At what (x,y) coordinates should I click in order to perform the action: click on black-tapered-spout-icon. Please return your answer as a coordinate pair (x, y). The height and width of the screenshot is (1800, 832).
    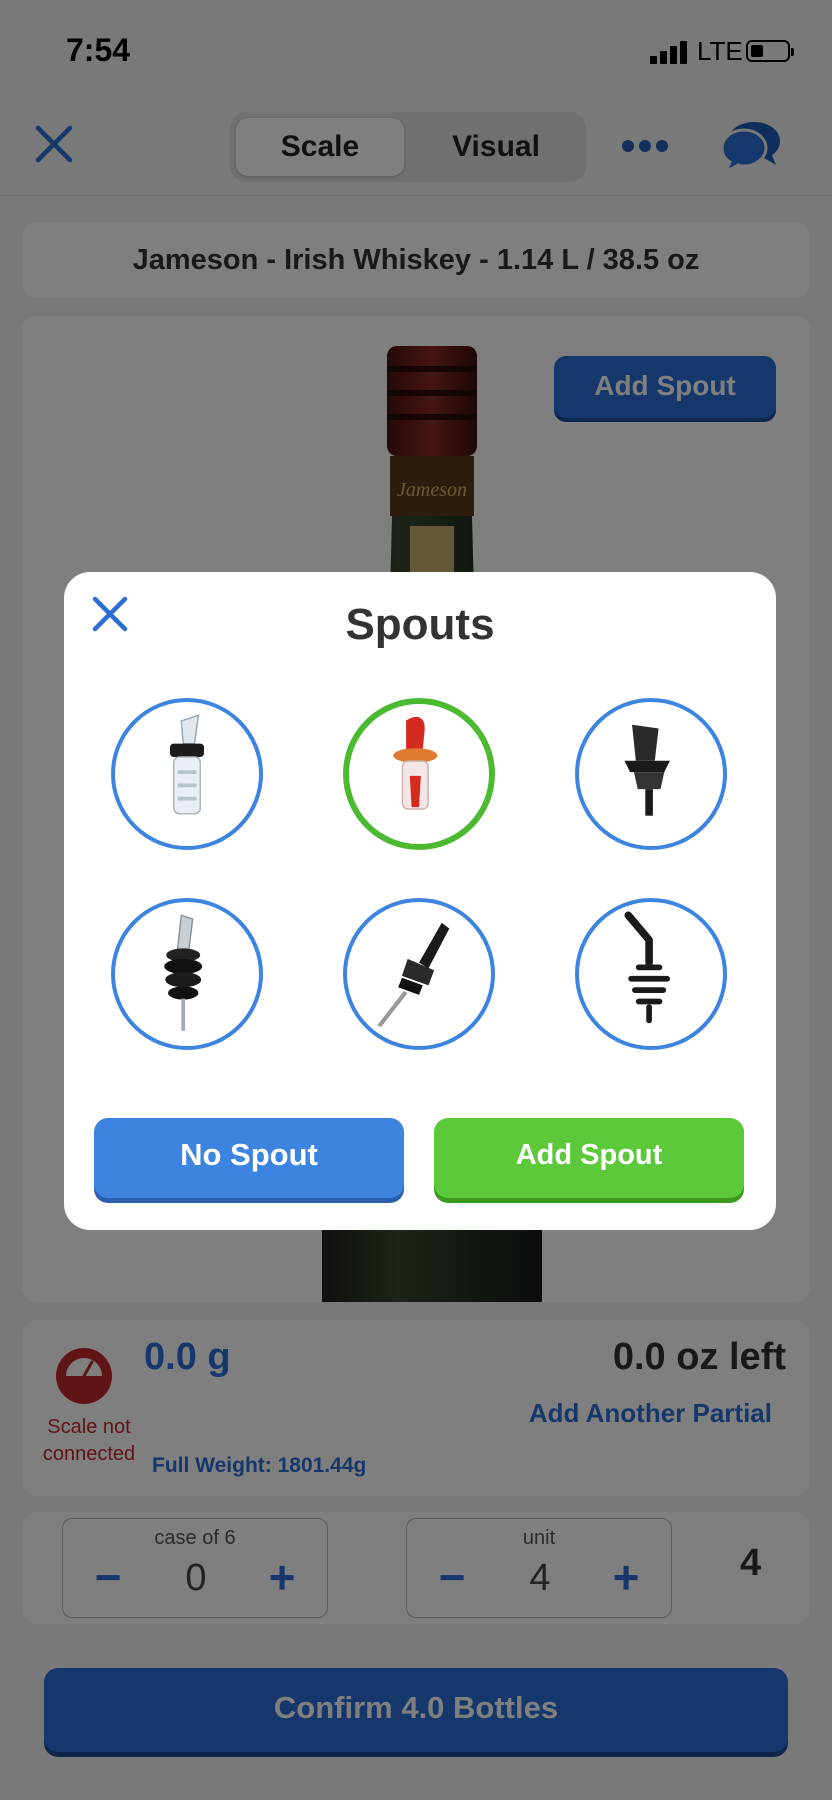
    Looking at the image, I should click on (647, 770).